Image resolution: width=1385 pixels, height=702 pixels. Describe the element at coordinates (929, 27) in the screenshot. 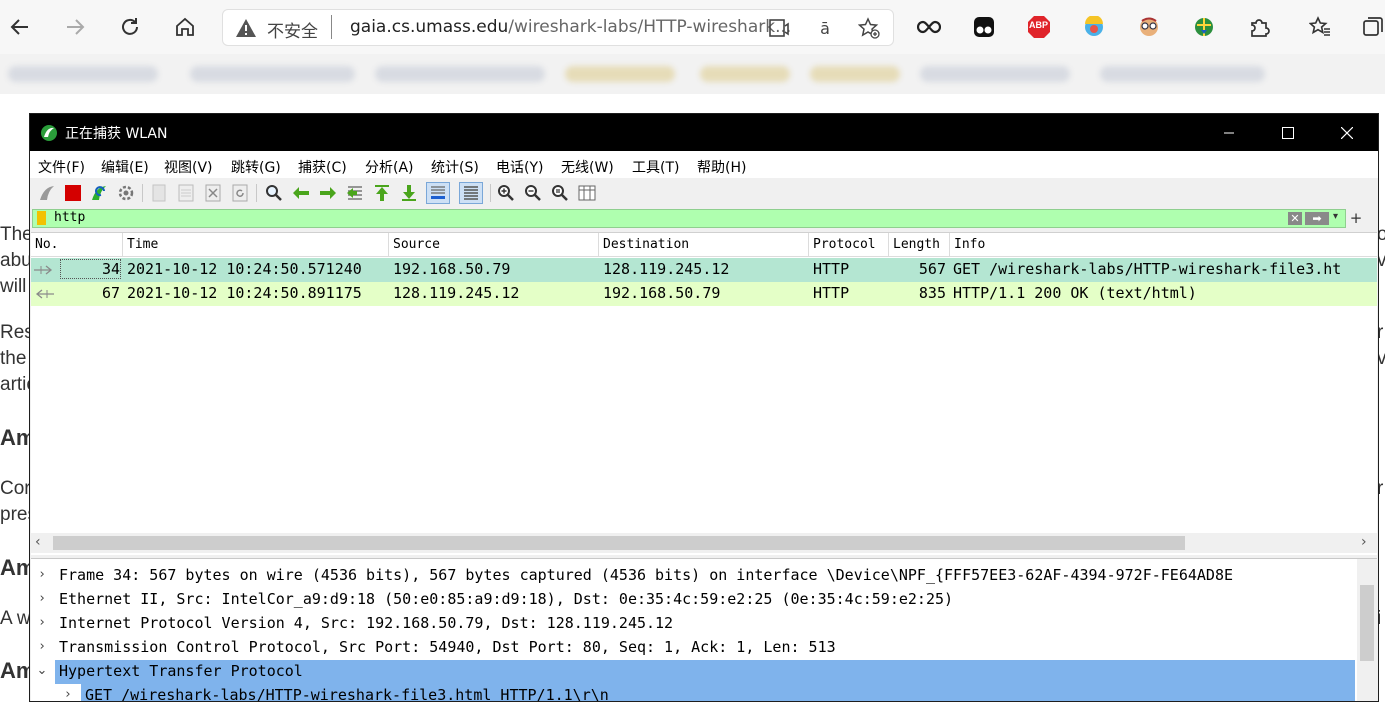

I see `infinity-extension-button` at that location.